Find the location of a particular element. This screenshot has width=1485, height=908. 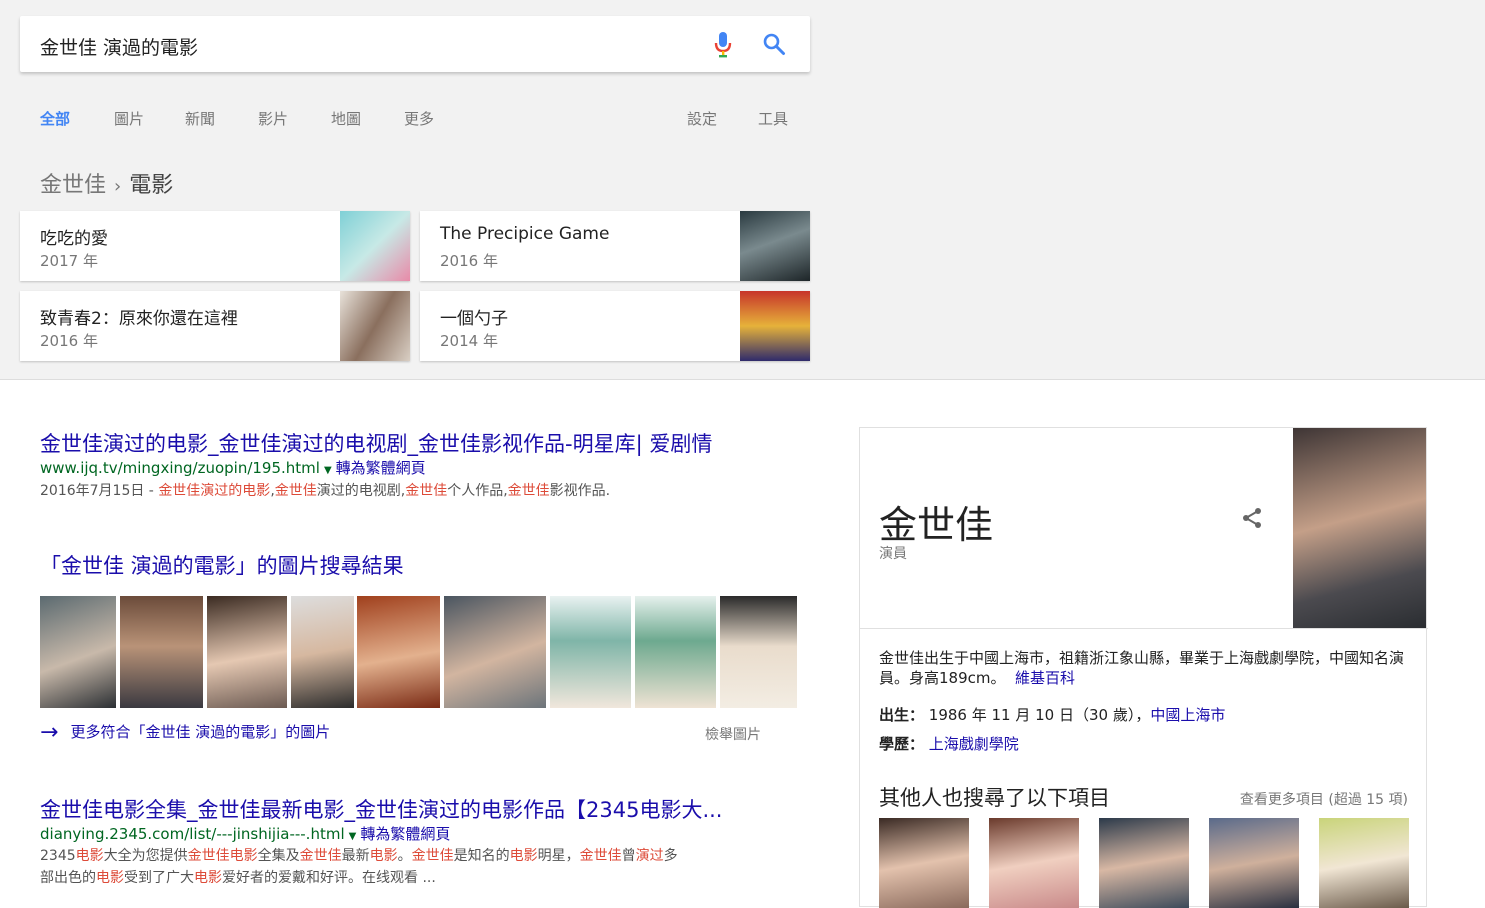

result-snippet-text: 金世佳演过的电影,金世佳演过的电视剧,金世佳个人作品,金世佳影视作品. is located at coordinates (384, 491).